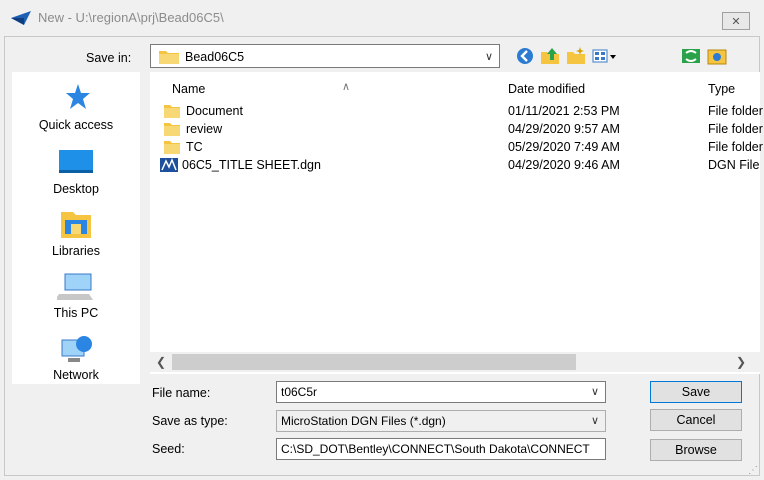 This screenshot has width=764, height=480. I want to click on back-icon, so click(525, 56).